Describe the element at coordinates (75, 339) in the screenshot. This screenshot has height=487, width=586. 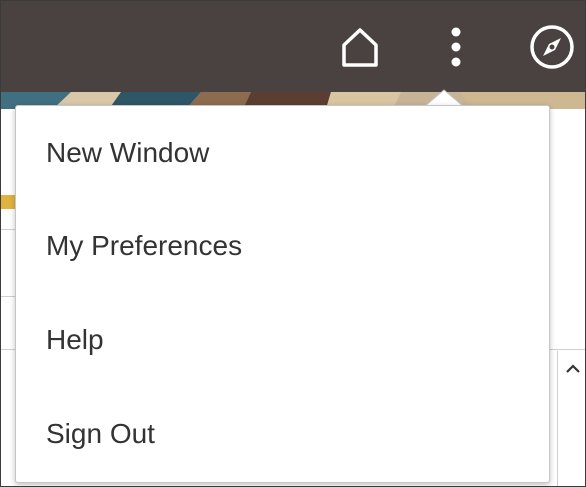
I see `menu-item-label: Help` at that location.